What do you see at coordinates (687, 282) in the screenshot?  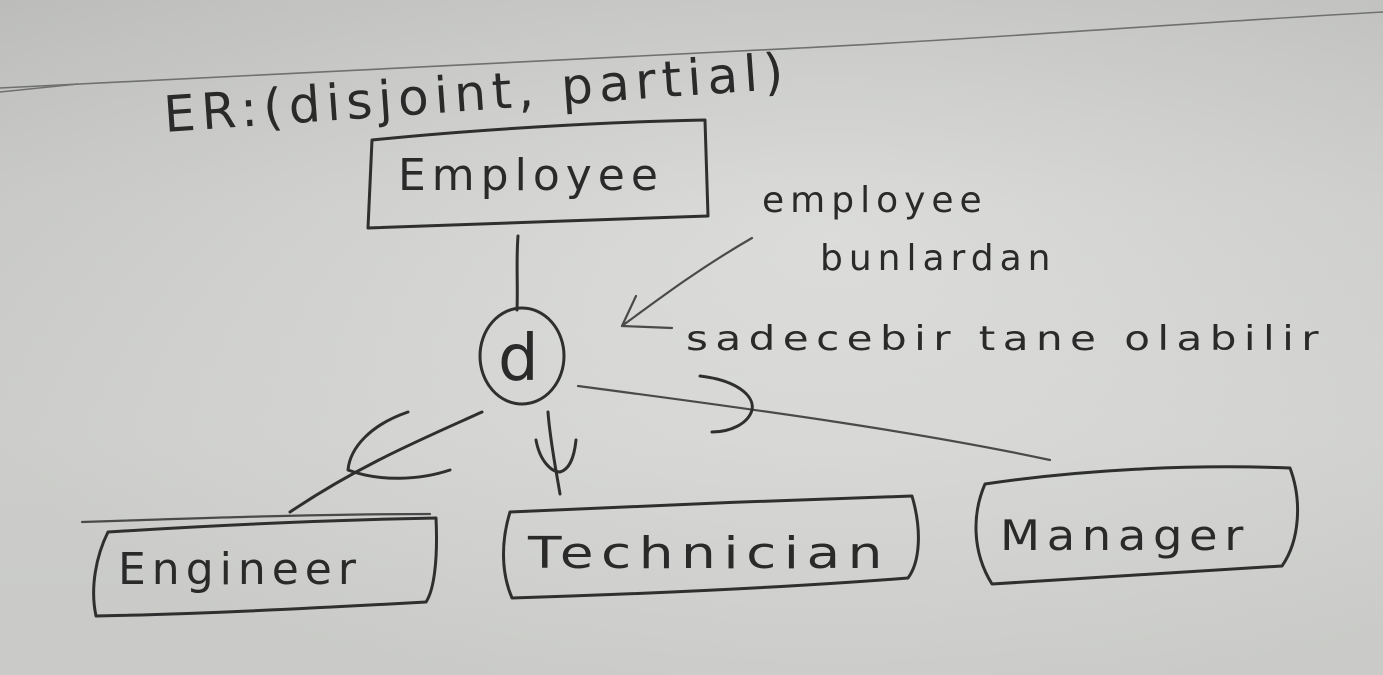 I see `note-arrow-shaft` at bounding box center [687, 282].